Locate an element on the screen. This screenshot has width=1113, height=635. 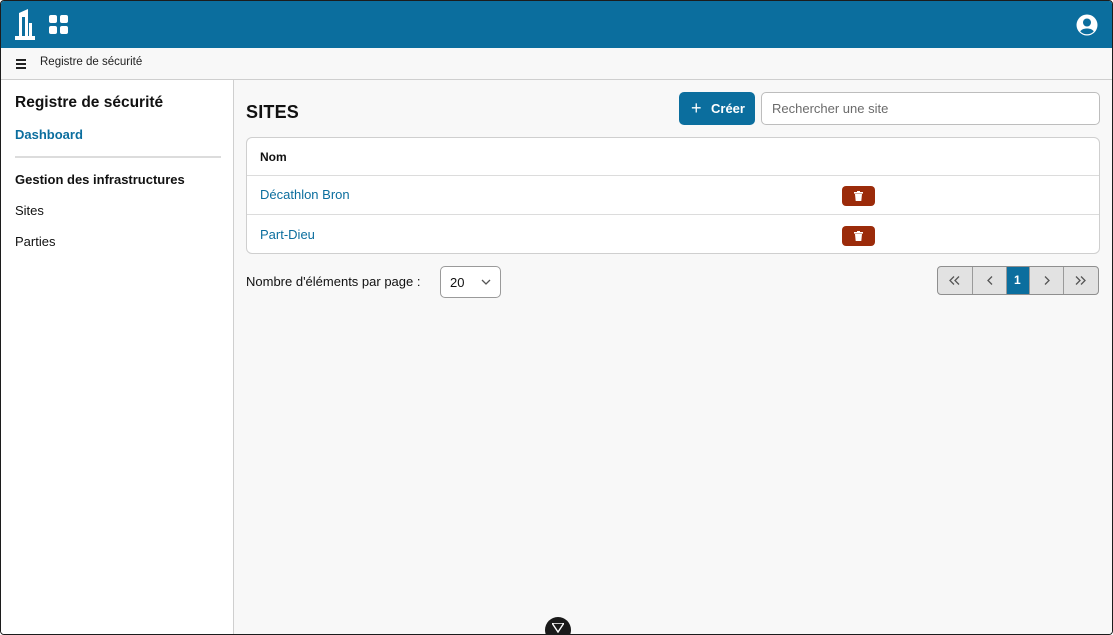
previous-page-button is located at coordinates (990, 280).